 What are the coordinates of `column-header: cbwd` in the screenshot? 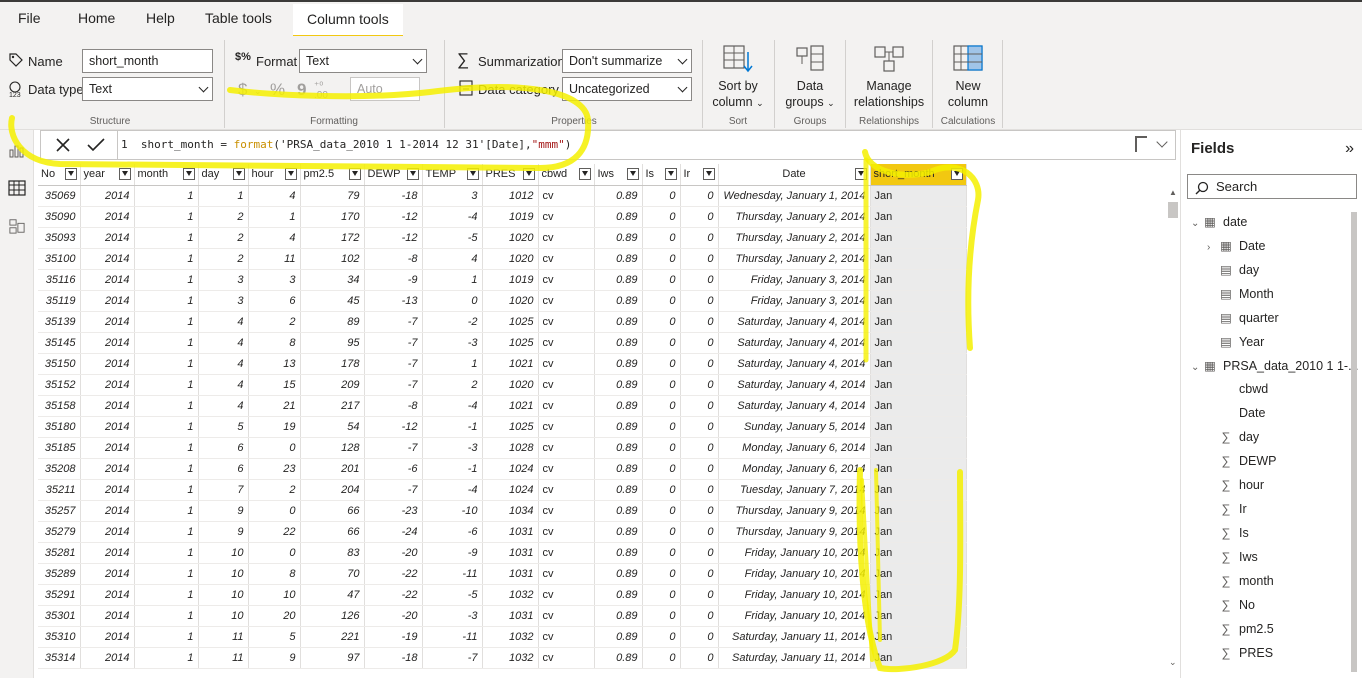 It's located at (566, 175).